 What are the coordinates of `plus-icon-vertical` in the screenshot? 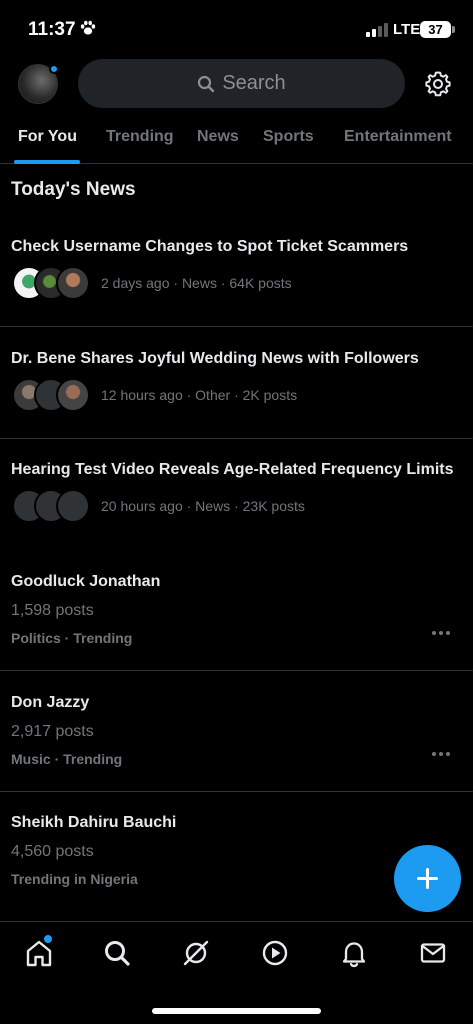 It's located at (427, 878).